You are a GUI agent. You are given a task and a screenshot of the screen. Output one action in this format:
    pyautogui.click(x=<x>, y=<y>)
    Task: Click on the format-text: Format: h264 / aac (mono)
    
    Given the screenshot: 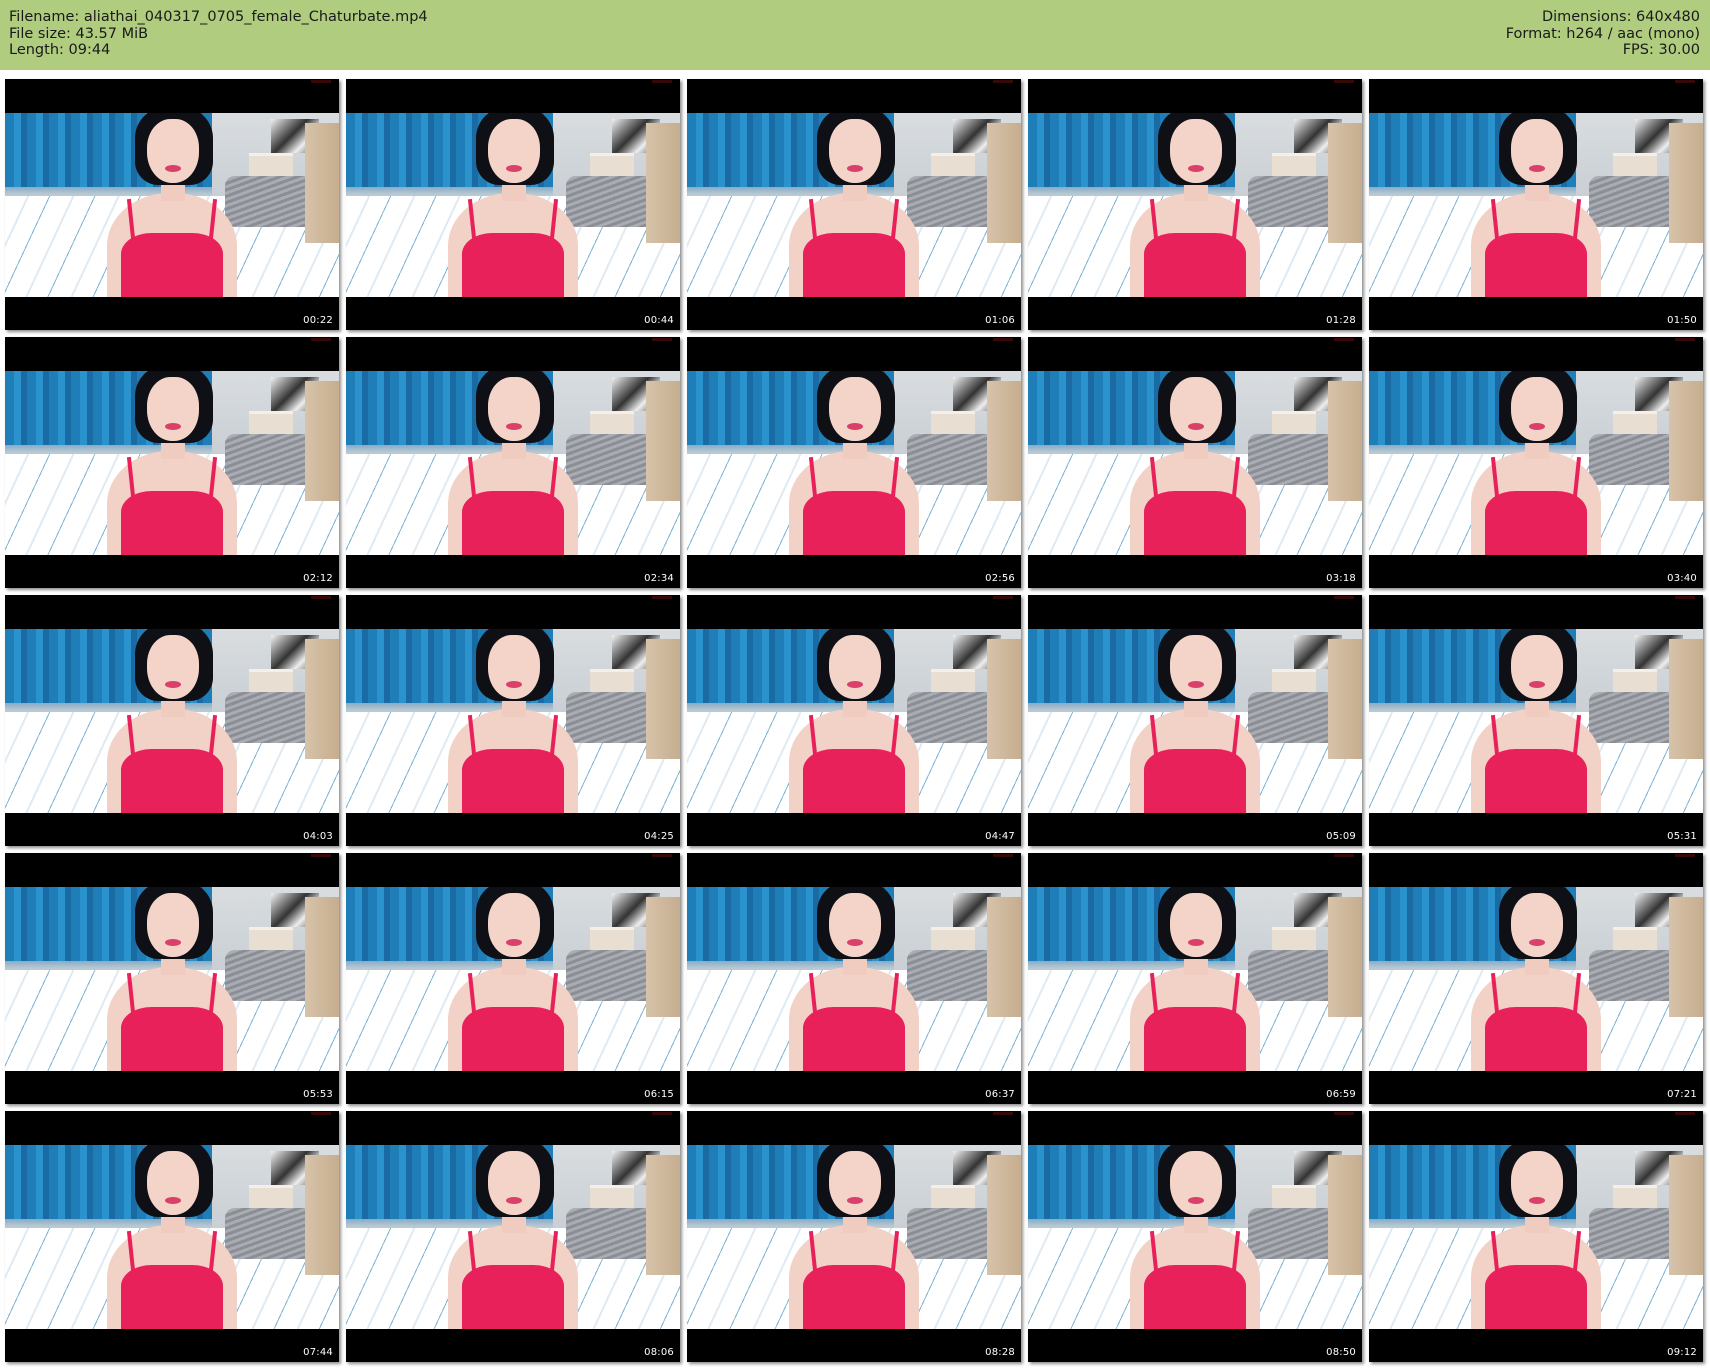 What is the action you would take?
    pyautogui.click(x=1602, y=33)
    